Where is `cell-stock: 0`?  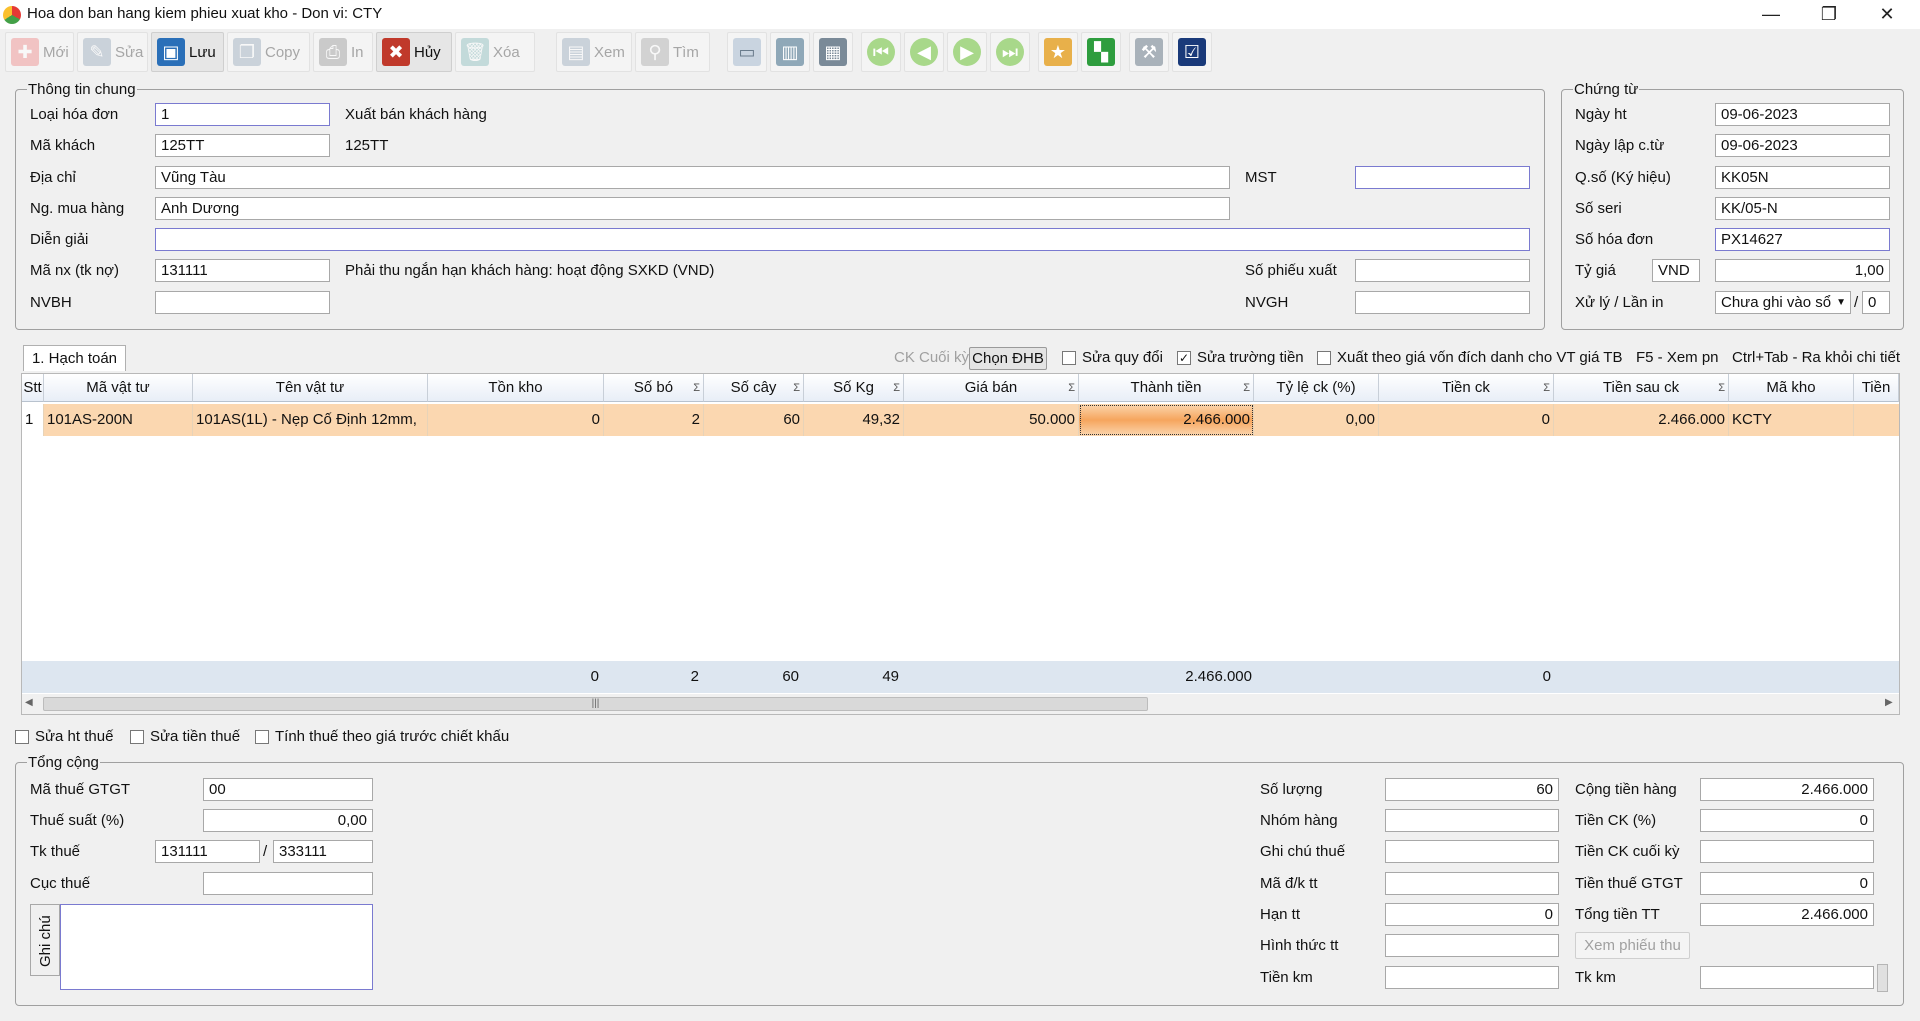
cell-stock: 0 is located at coordinates (516, 420).